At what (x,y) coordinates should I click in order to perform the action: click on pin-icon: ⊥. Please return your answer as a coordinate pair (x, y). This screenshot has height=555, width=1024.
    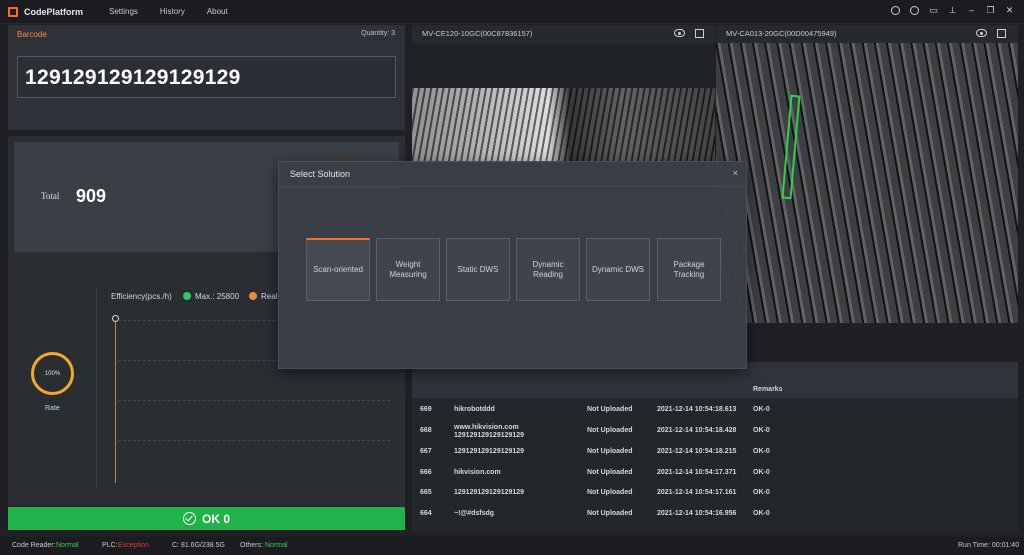
    Looking at the image, I should click on (952, 10).